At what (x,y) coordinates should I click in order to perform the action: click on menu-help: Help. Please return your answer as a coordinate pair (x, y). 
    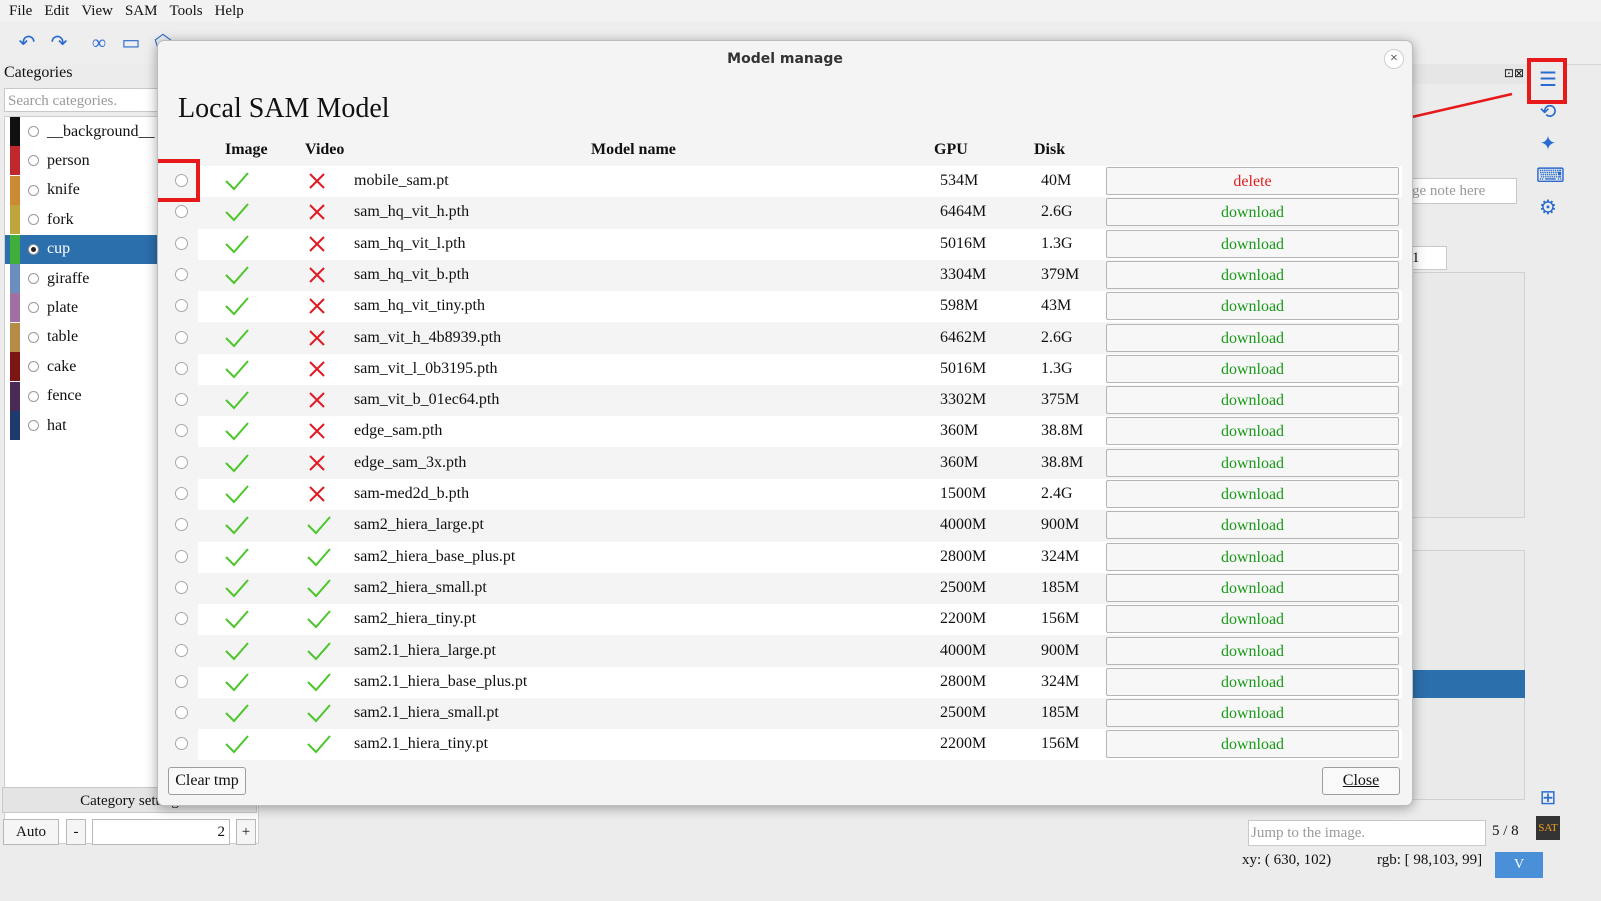
    Looking at the image, I should click on (229, 11).